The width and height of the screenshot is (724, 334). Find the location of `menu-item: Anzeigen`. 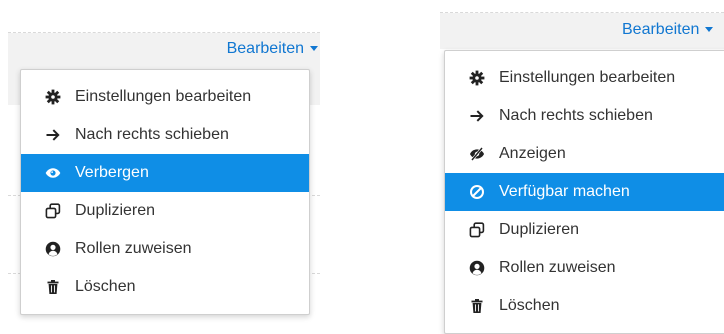

menu-item: Anzeigen is located at coordinates (584, 154).